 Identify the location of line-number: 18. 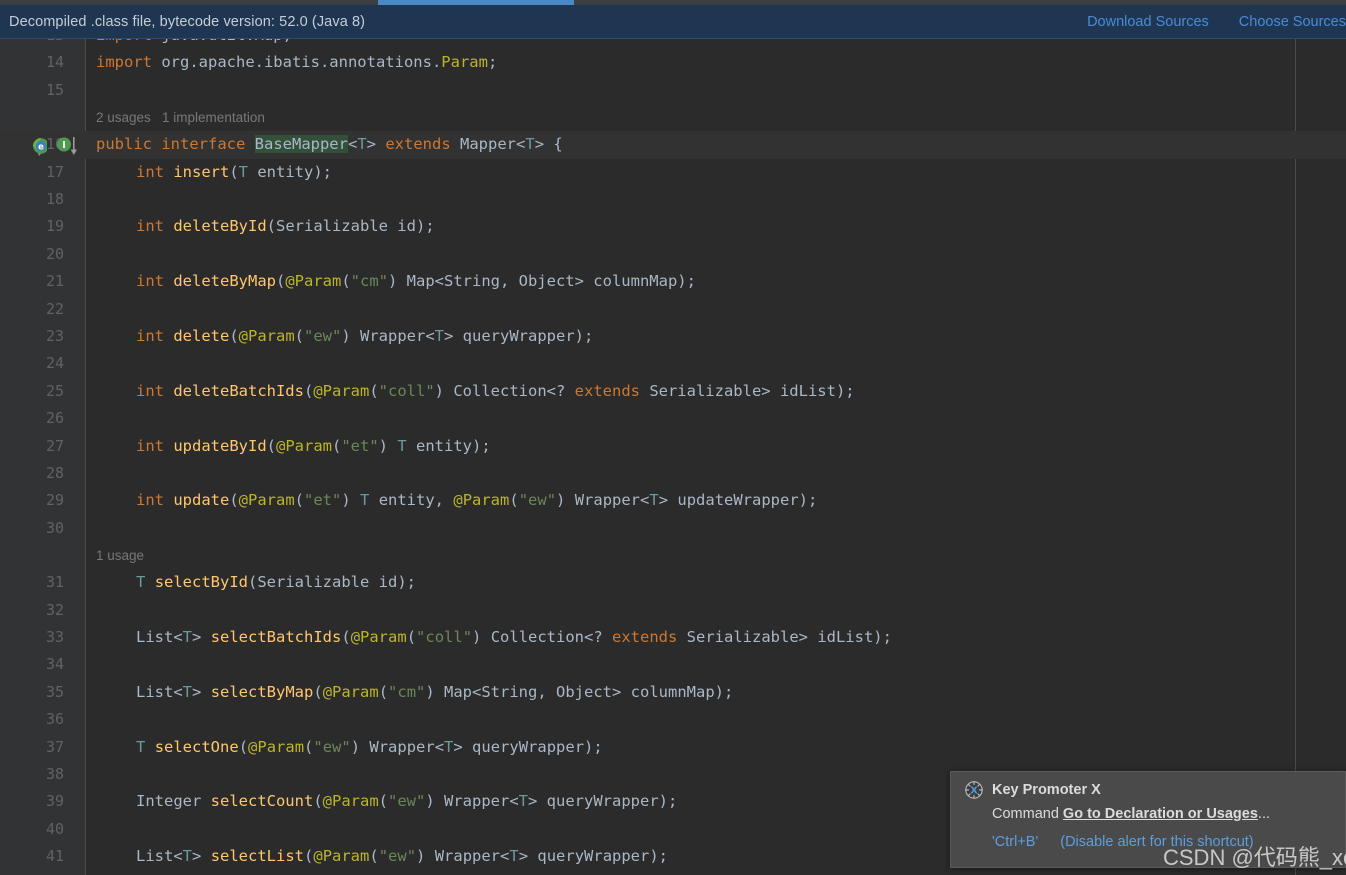
(54, 199).